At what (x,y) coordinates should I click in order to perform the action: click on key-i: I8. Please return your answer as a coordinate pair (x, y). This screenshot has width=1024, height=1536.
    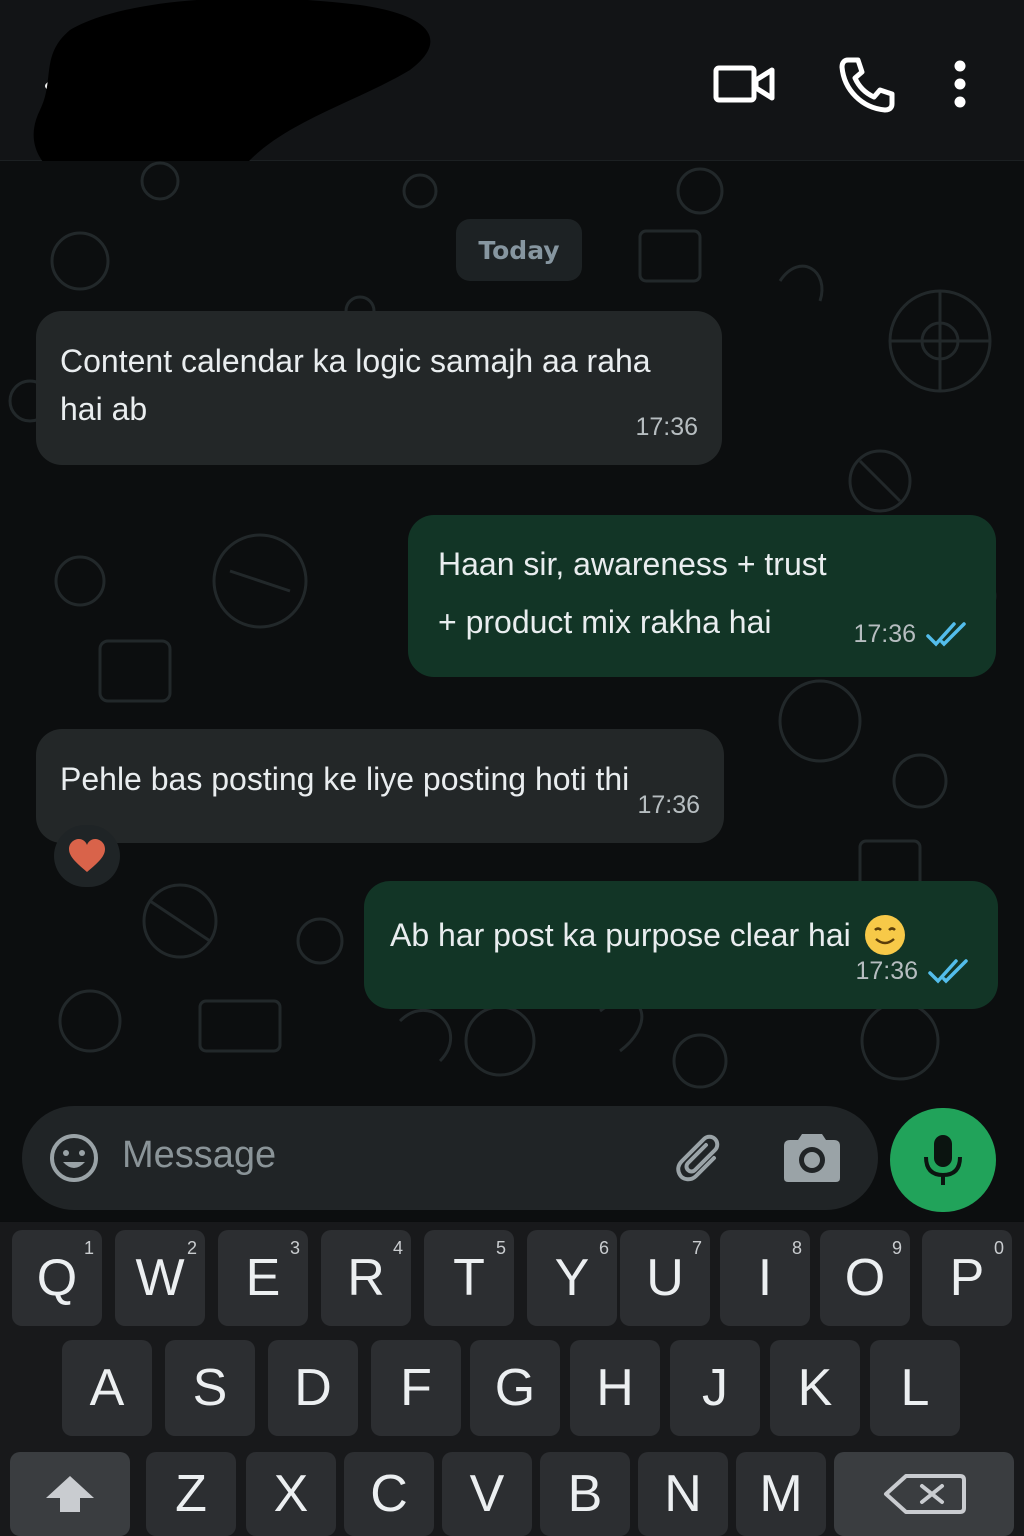
    Looking at the image, I should click on (765, 1278).